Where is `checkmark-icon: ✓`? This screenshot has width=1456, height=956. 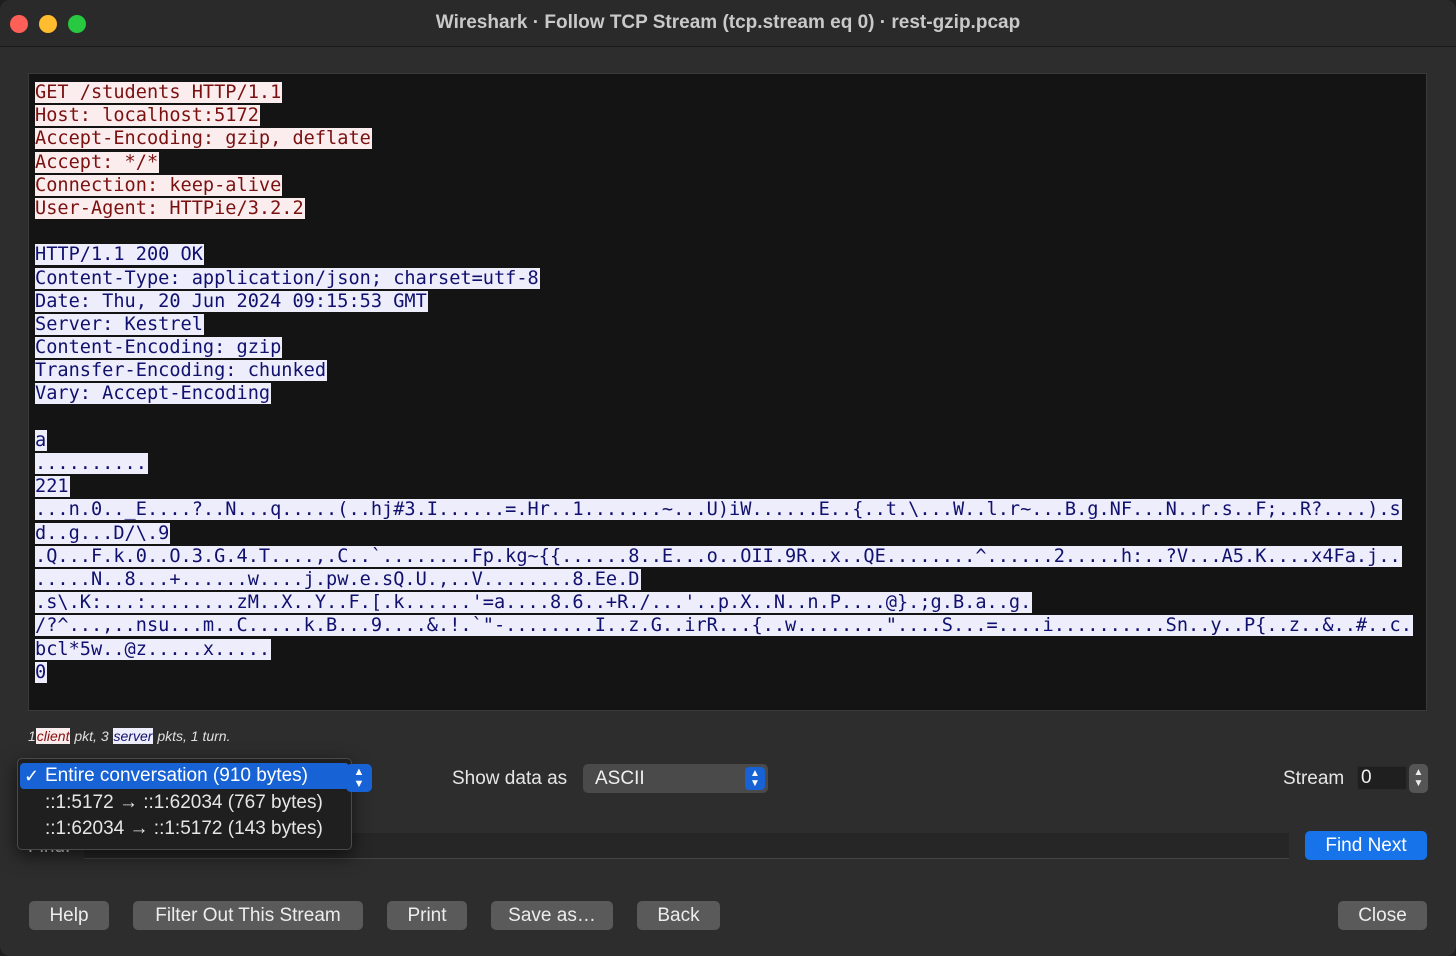
checkmark-icon: ✓ is located at coordinates (32, 776).